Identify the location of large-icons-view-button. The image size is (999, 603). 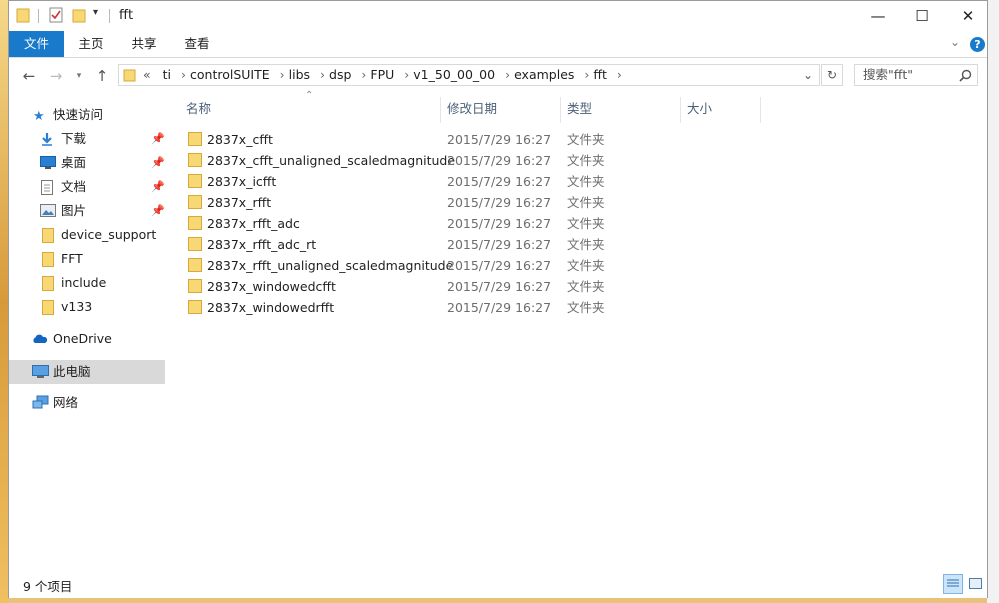
(976, 584).